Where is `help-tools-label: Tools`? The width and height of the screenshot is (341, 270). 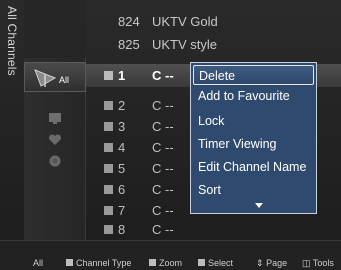 help-tools-label: Tools is located at coordinates (323, 263).